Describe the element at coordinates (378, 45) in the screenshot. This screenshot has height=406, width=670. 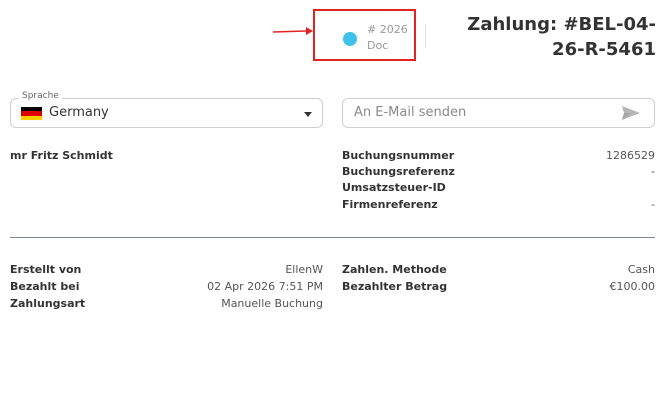
I see `document-type: Doc` at that location.